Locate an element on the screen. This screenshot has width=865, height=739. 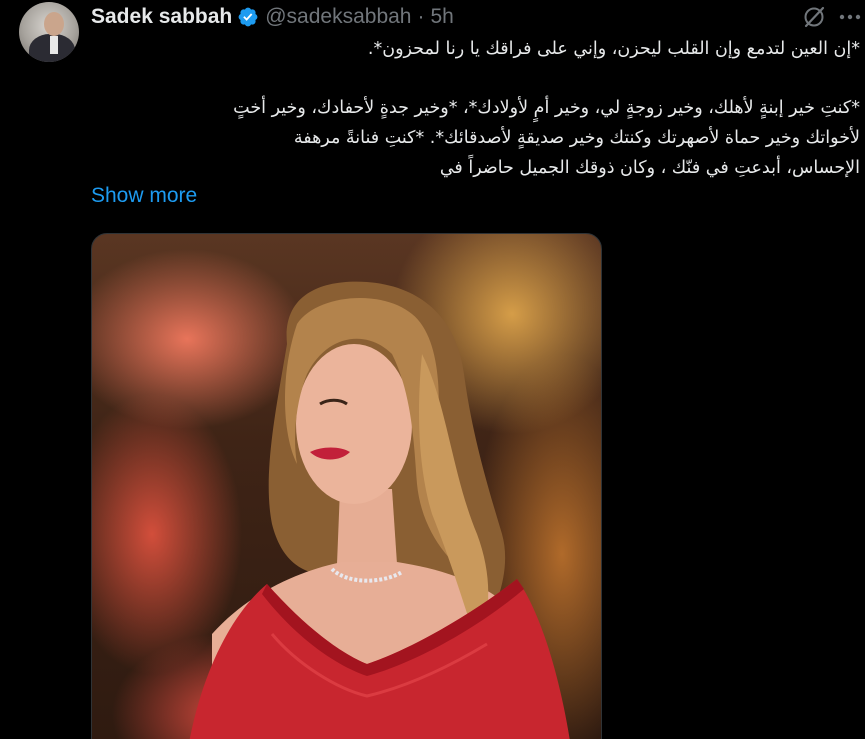
user-handle: @sadeksabbah is located at coordinates (338, 17).